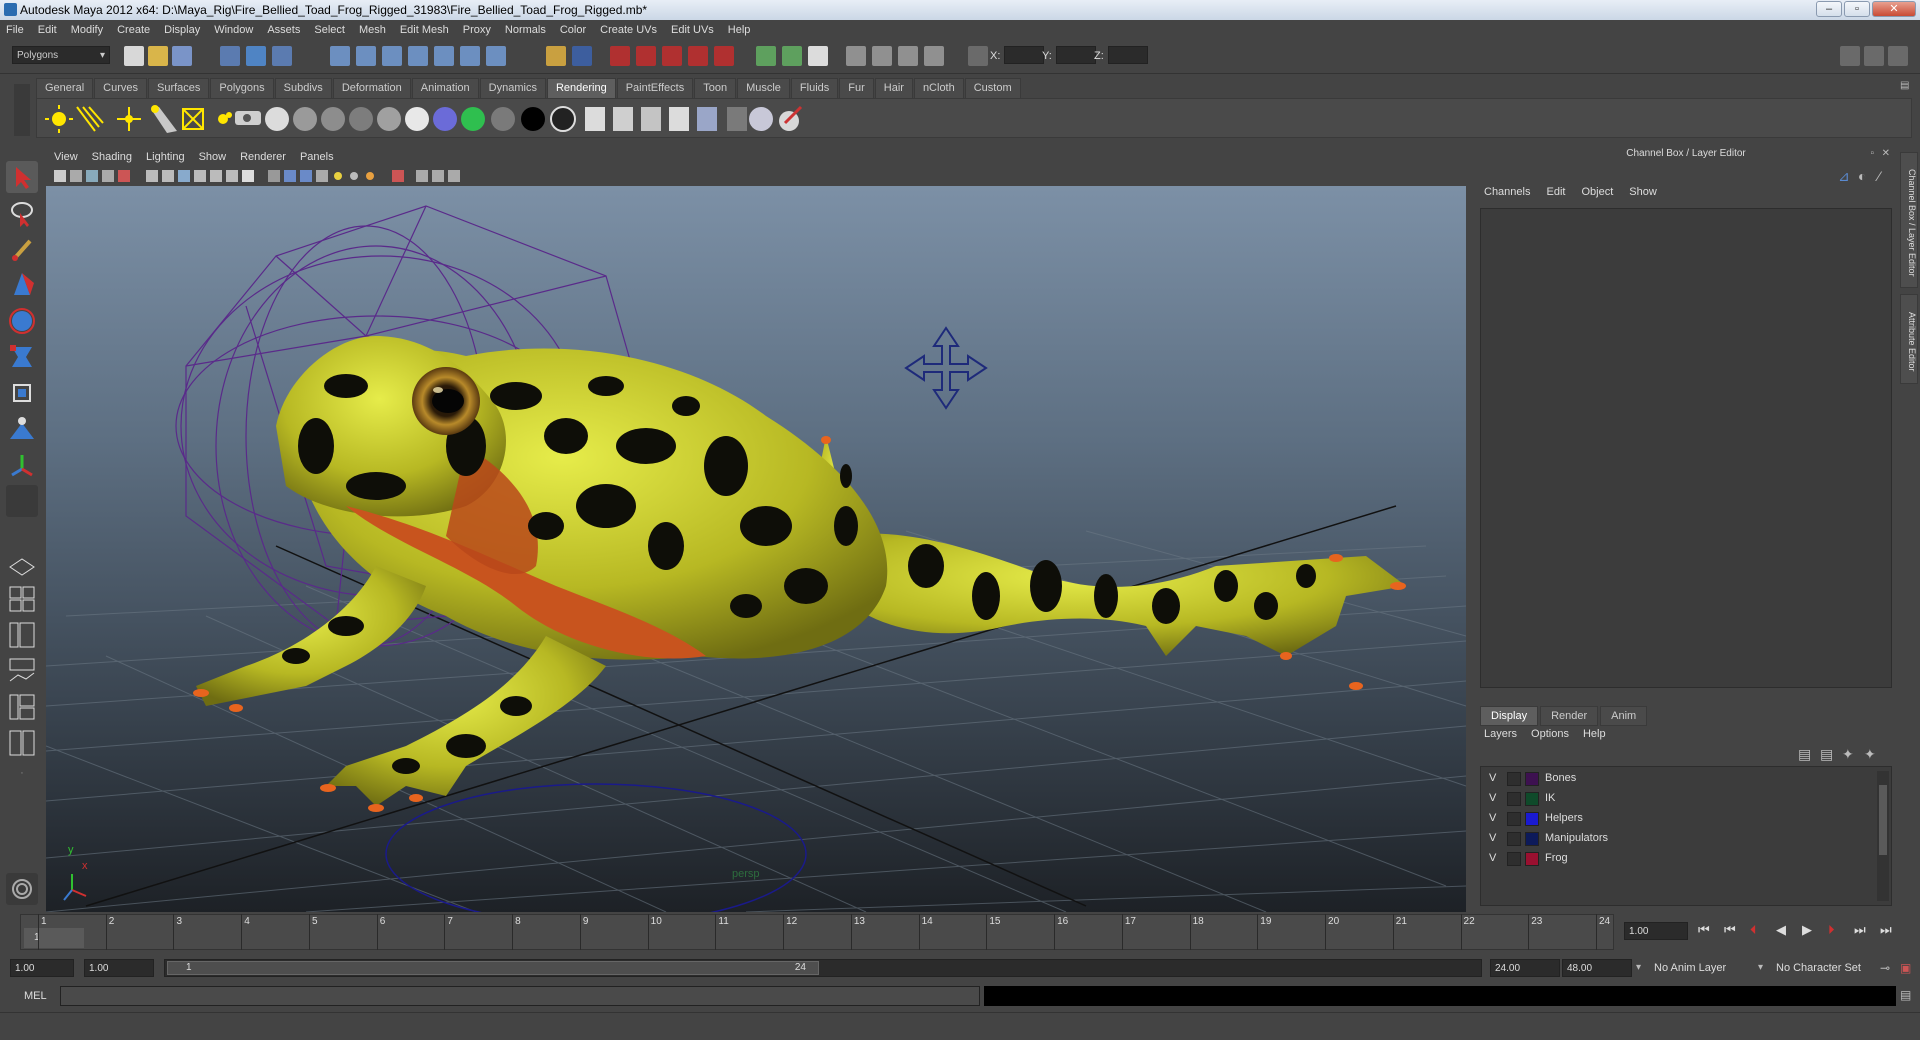  Describe the element at coordinates (1807, 930) in the screenshot. I see `play-forwards-icon: ▶` at that location.